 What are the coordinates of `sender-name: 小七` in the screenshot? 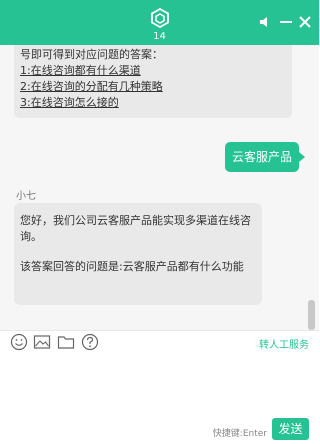 It's located at (26, 196).